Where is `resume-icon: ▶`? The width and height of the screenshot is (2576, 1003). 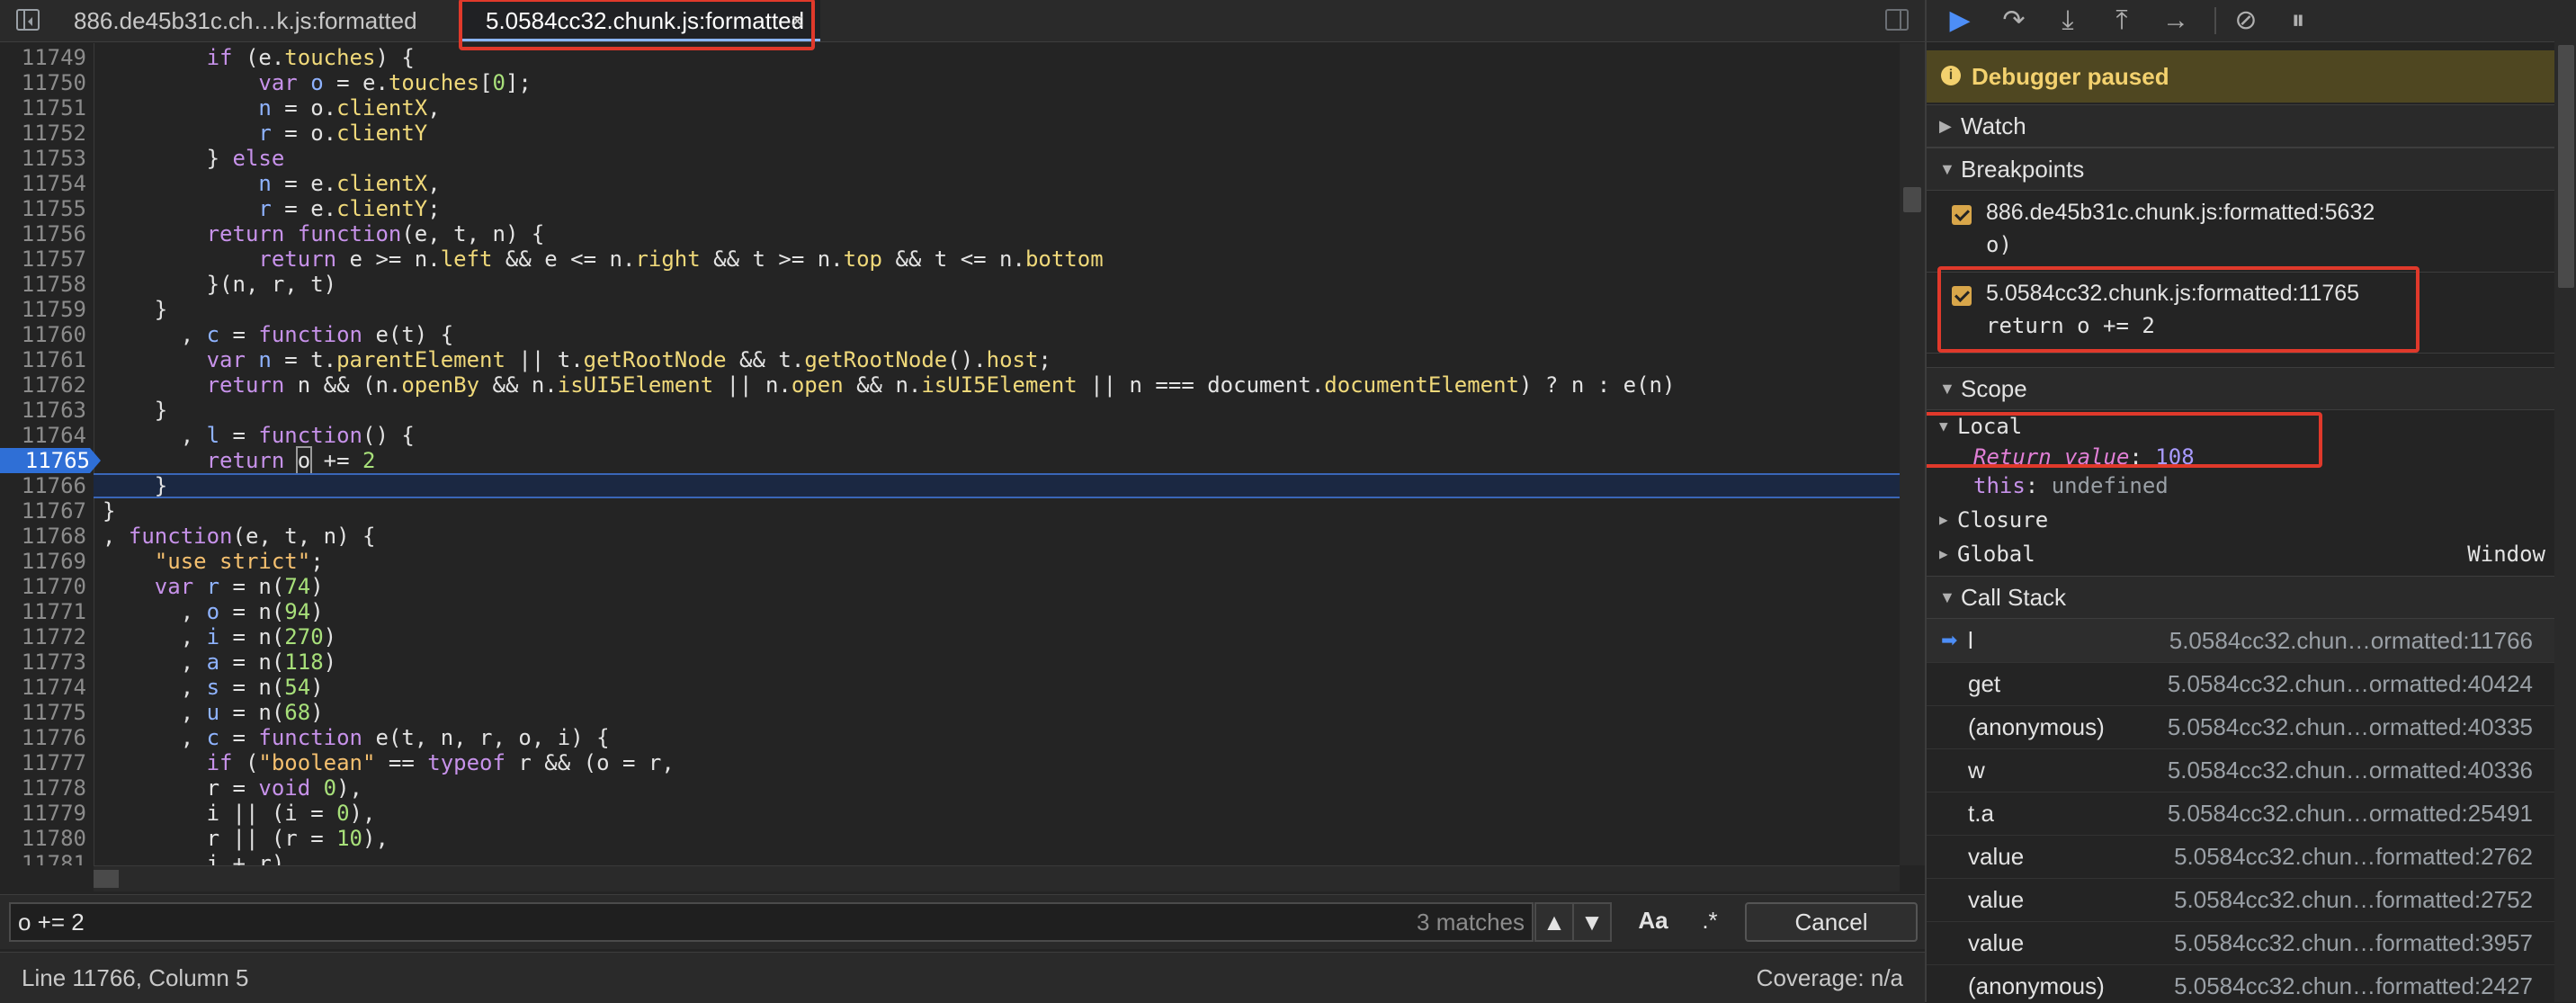
resume-icon: ▶ is located at coordinates (1960, 21).